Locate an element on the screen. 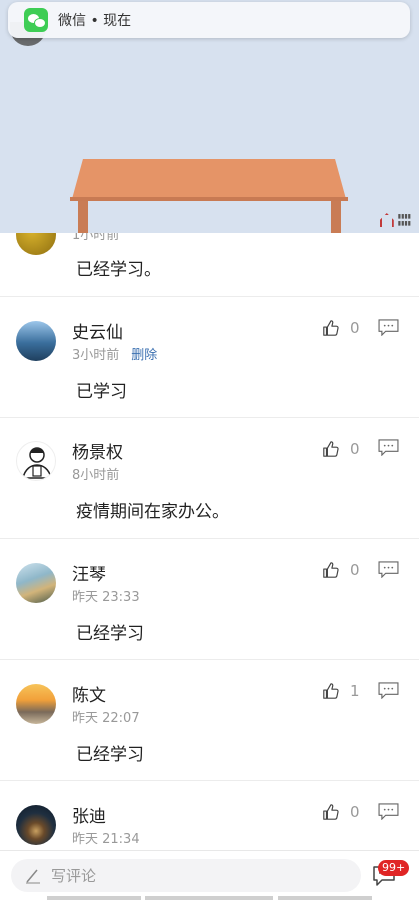 The height and width of the screenshot is (900, 419). comment-count-badge: 99+ is located at coordinates (394, 868).